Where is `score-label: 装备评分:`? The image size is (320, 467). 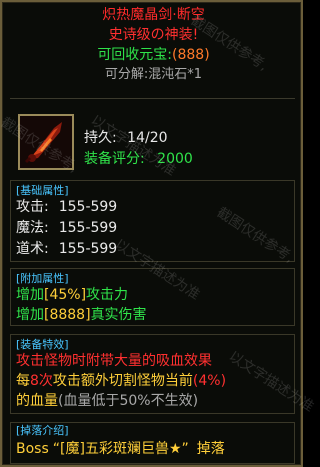
score-label: 装备评分: is located at coordinates (114, 159).